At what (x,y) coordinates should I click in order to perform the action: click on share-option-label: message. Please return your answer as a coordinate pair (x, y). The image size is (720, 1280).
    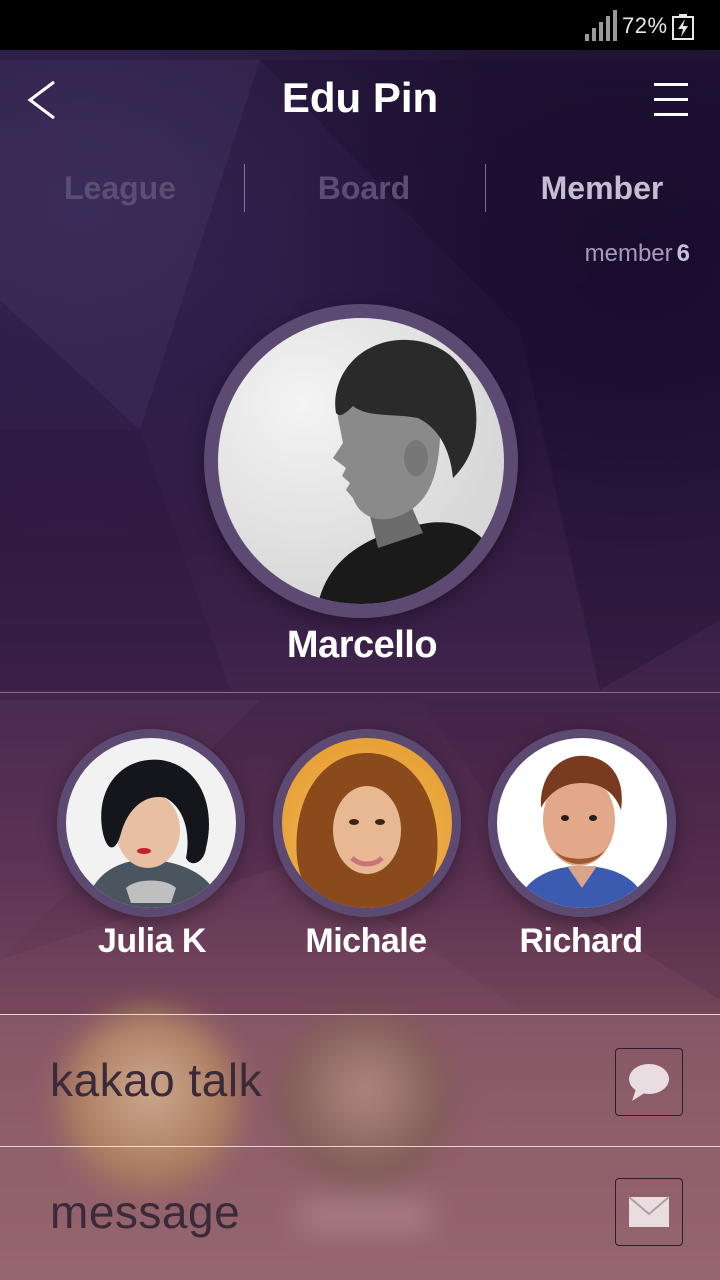
    Looking at the image, I should click on (145, 1212).